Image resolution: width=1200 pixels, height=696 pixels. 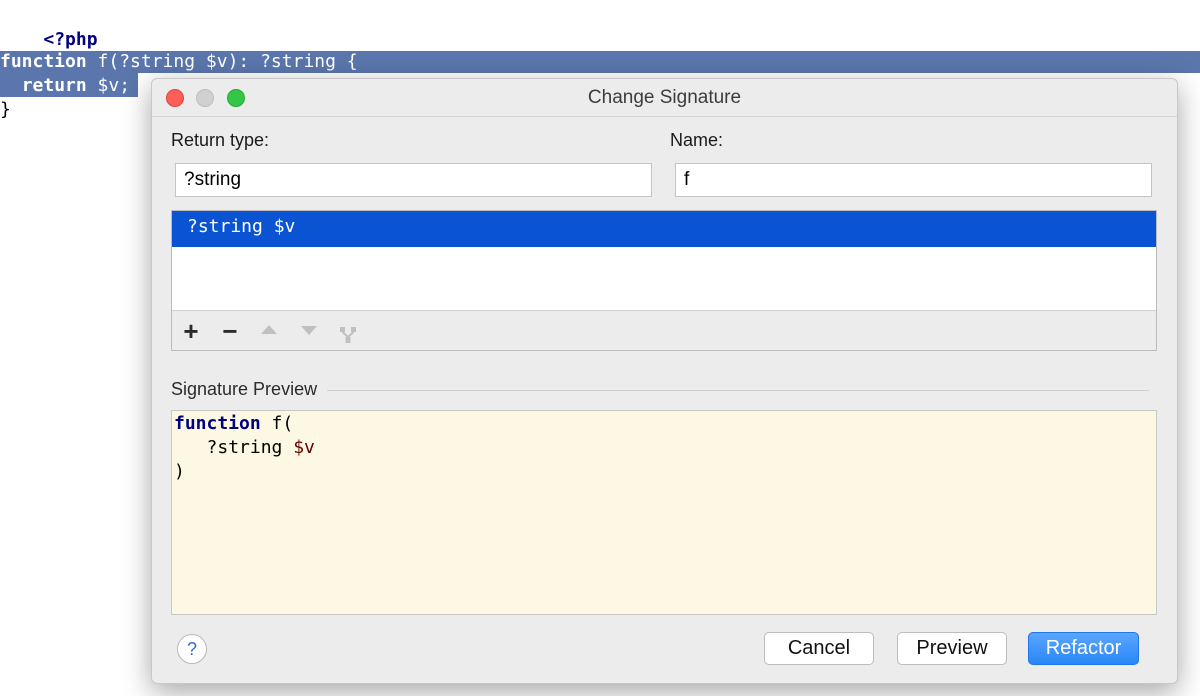 I want to click on add-parameter-button: +, so click(x=191, y=331).